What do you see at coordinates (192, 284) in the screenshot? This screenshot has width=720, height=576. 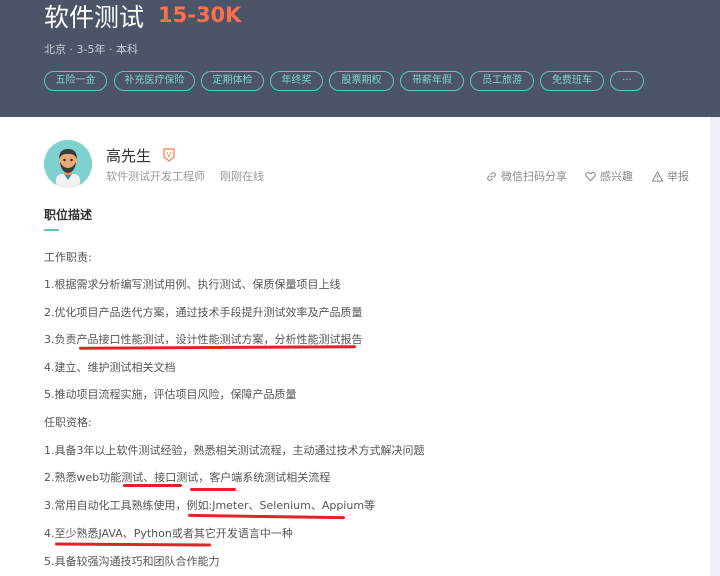 I see `desc-line: 1.根据需求分析编写测试用例、执行测试、保质保量项目上线` at bounding box center [192, 284].